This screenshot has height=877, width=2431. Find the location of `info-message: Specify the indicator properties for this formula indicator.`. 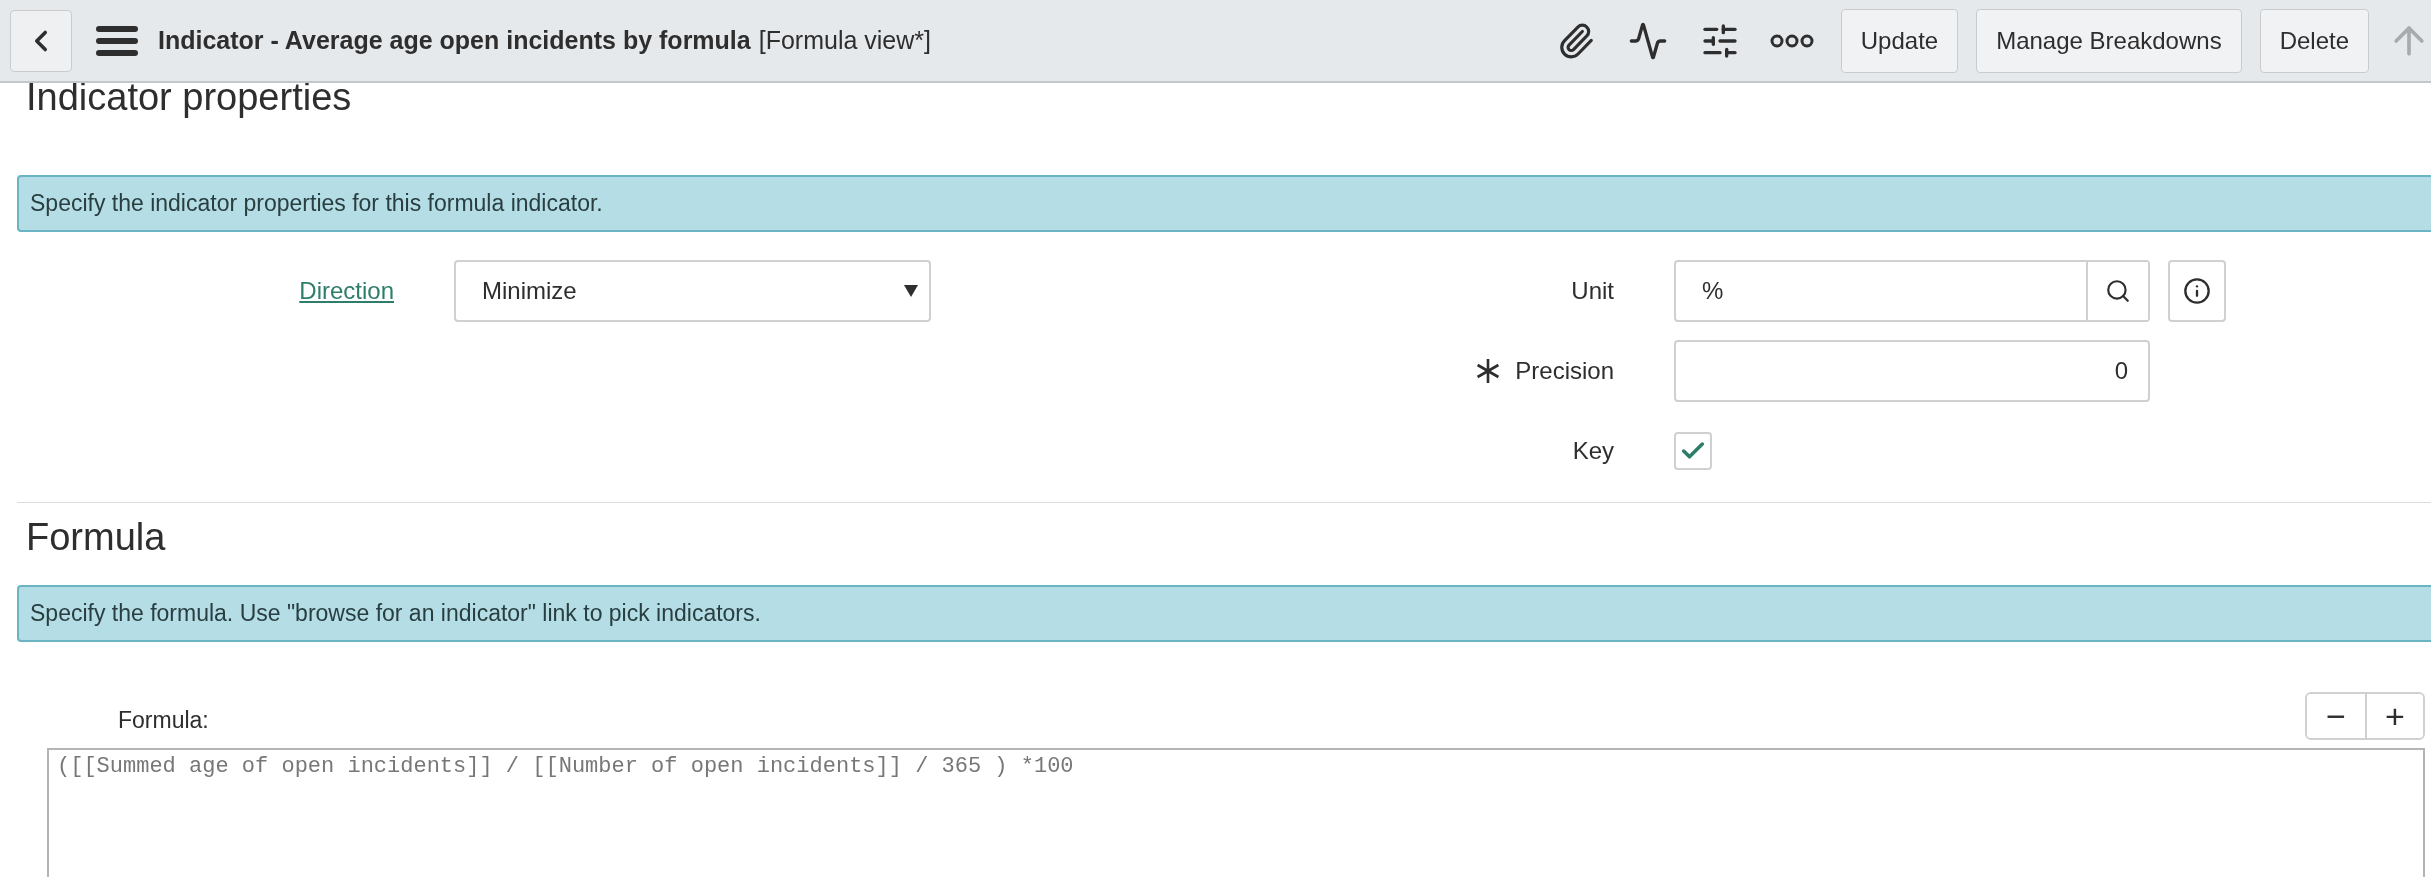

info-message: Specify the indicator properties for this formula indicator. is located at coordinates (316, 203).